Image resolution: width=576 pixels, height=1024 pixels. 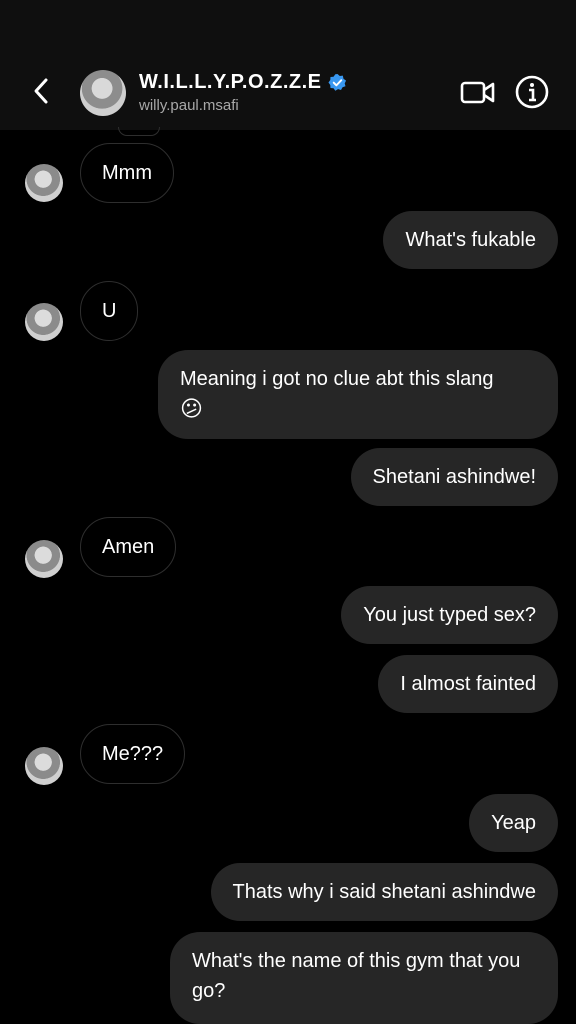 What do you see at coordinates (139, 131) in the screenshot?
I see `previous-message-edge` at bounding box center [139, 131].